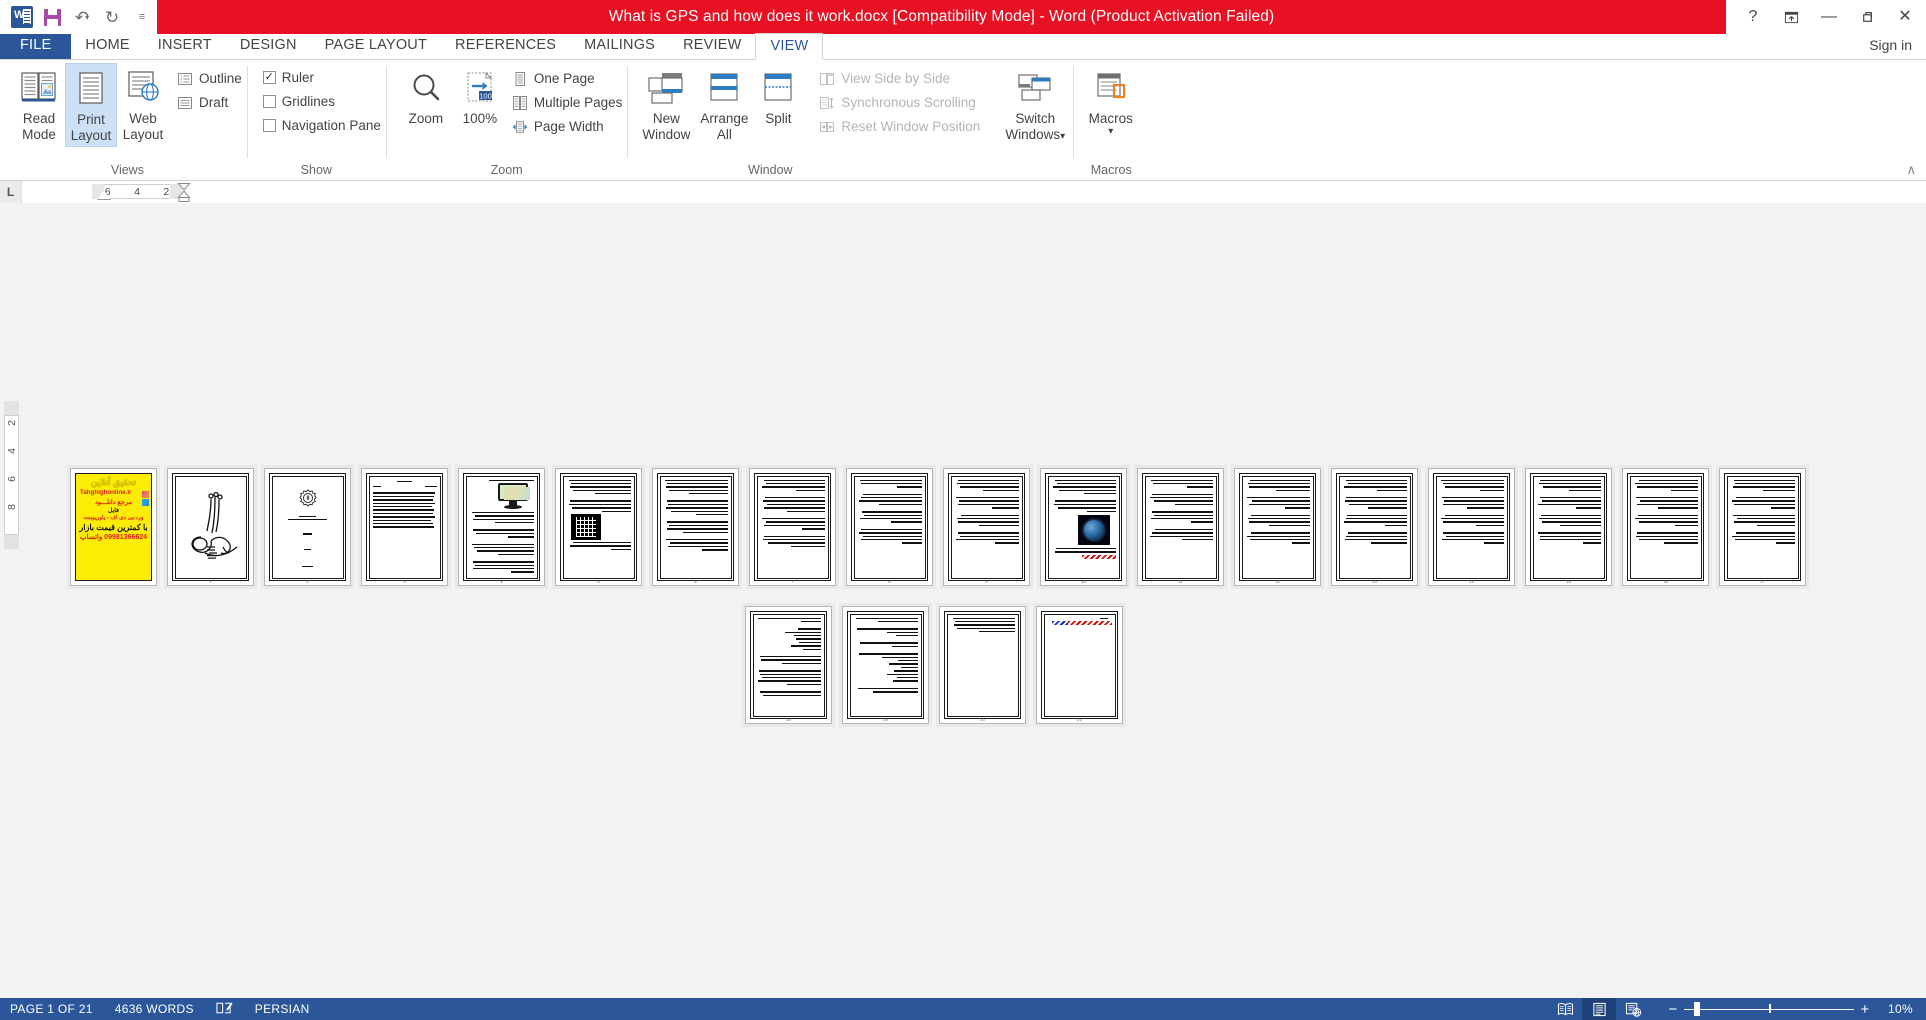  Describe the element at coordinates (321, 77) in the screenshot. I see `ruler-checkbox-row: ✓ Ruler` at that location.